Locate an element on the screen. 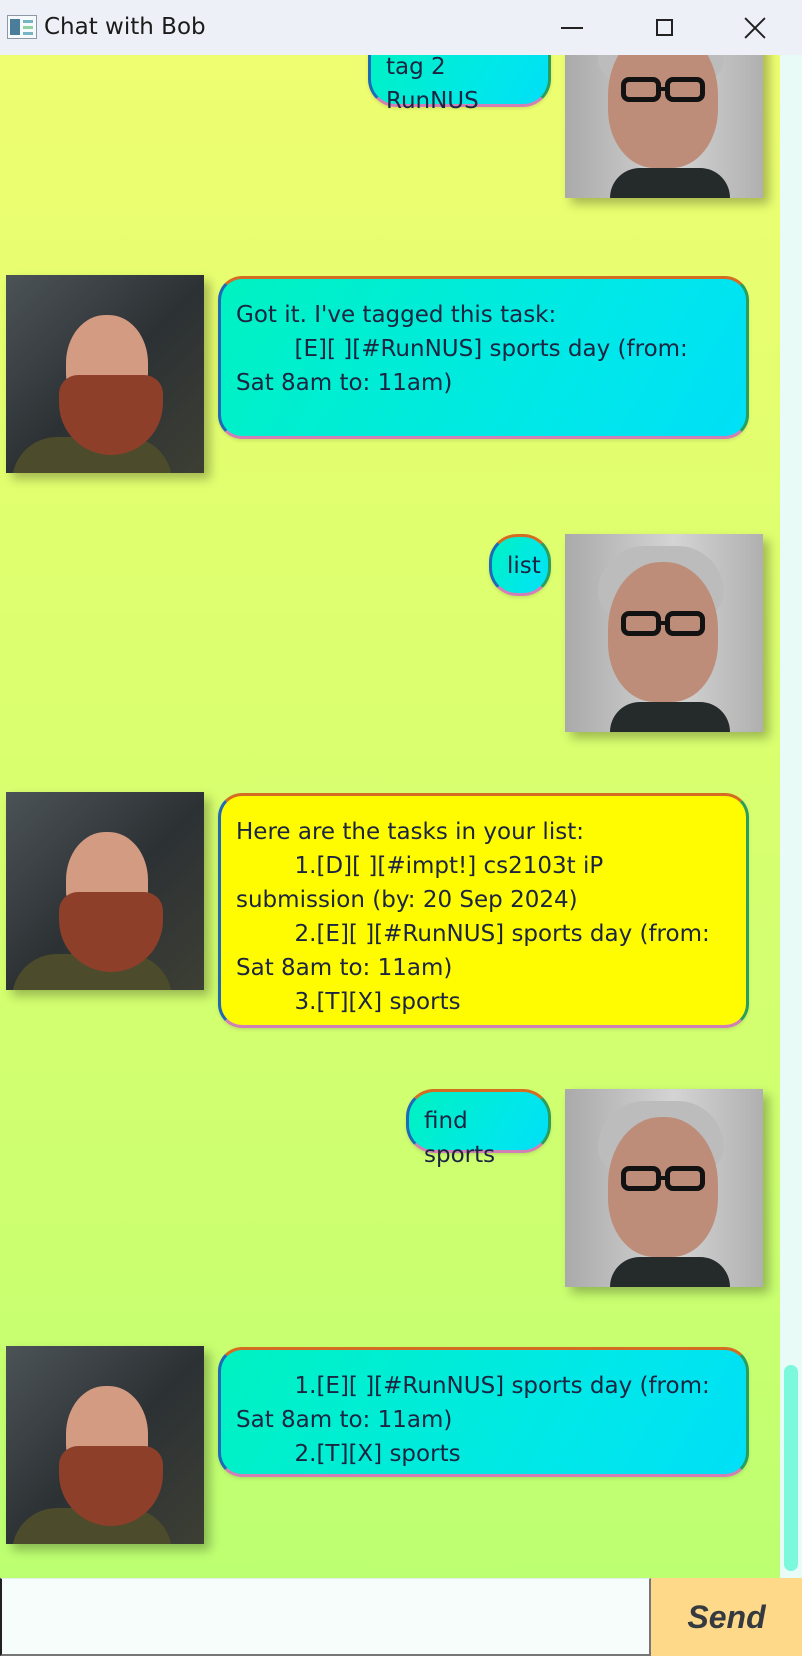 The image size is (802, 1656). maximize-button is located at coordinates (664, 27).